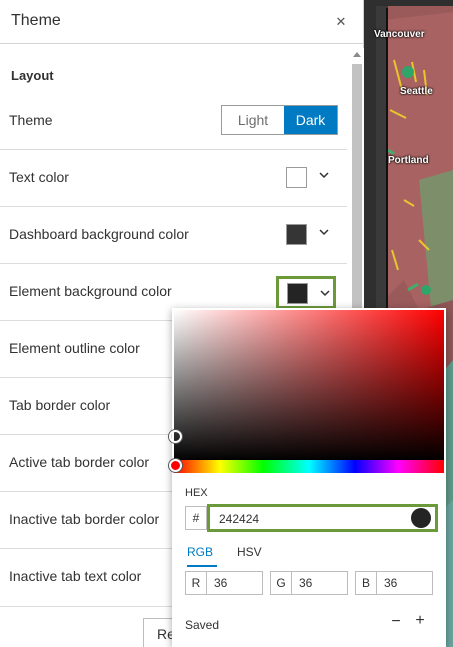 The width and height of the screenshot is (453, 647). I want to click on map-label-portland: Portland, so click(408, 160).